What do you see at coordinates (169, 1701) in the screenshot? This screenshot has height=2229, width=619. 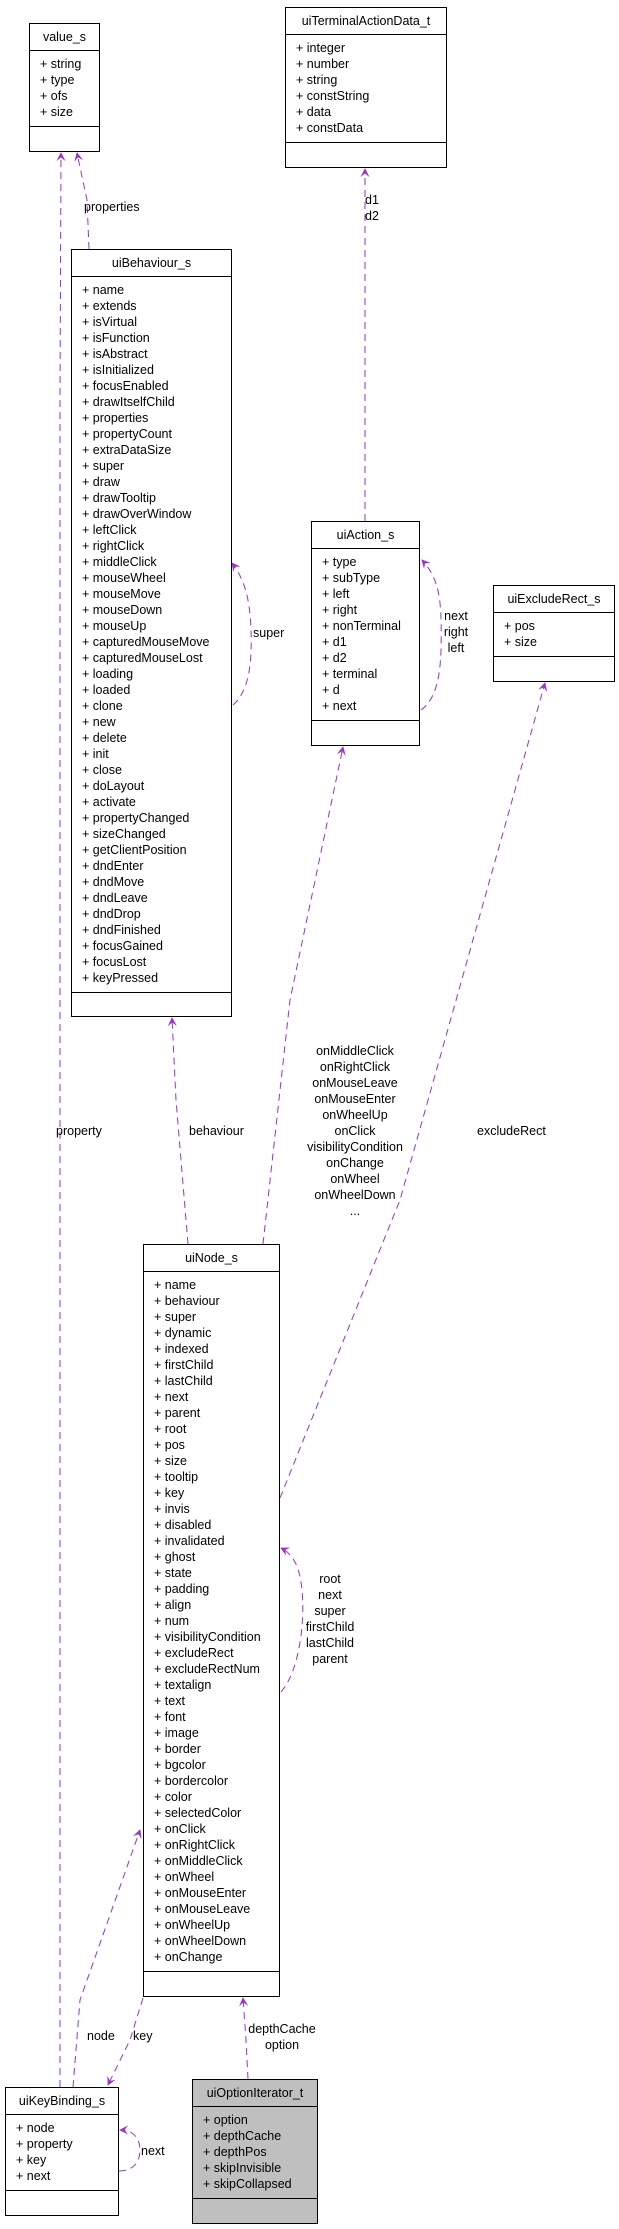 I see `attribute-item: + text` at bounding box center [169, 1701].